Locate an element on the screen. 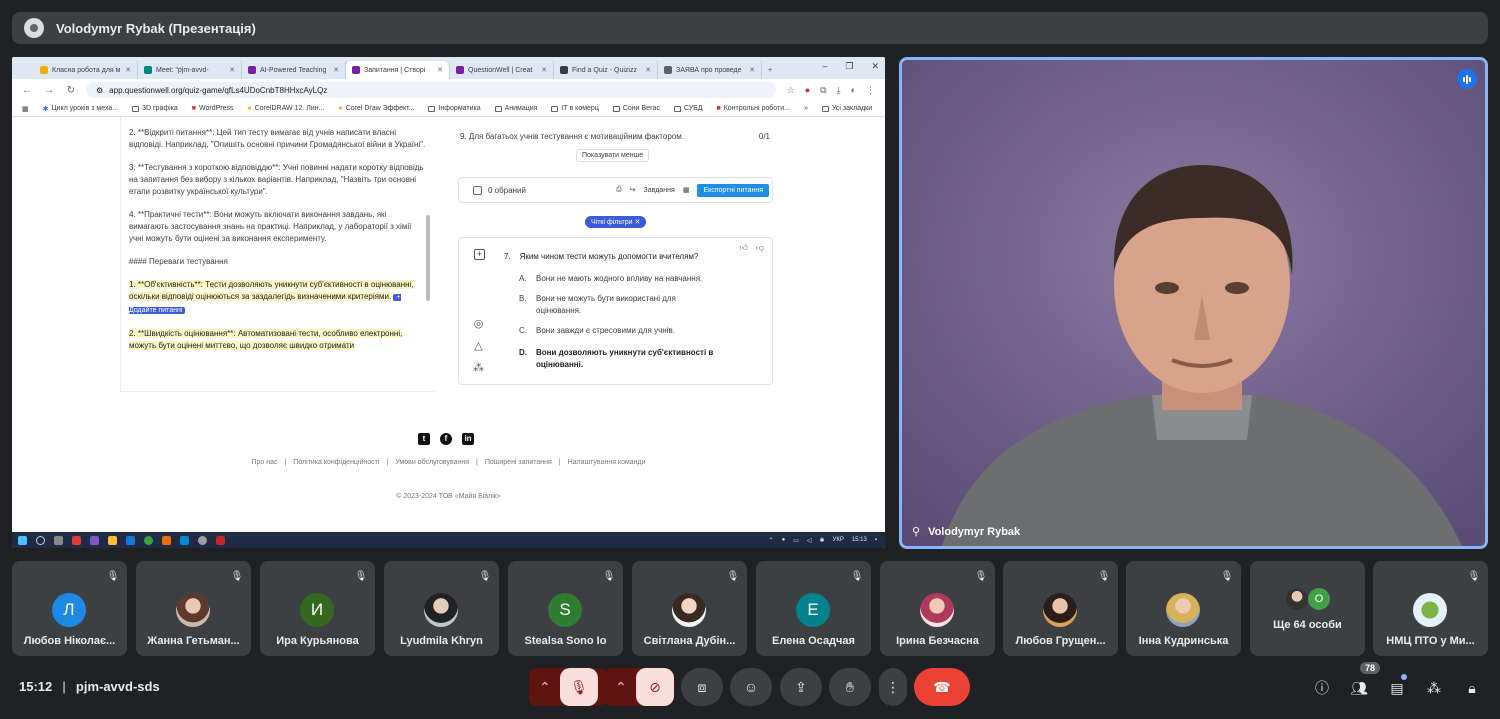  bookmark-item: ■ WordPress is located at coordinates (213, 108).